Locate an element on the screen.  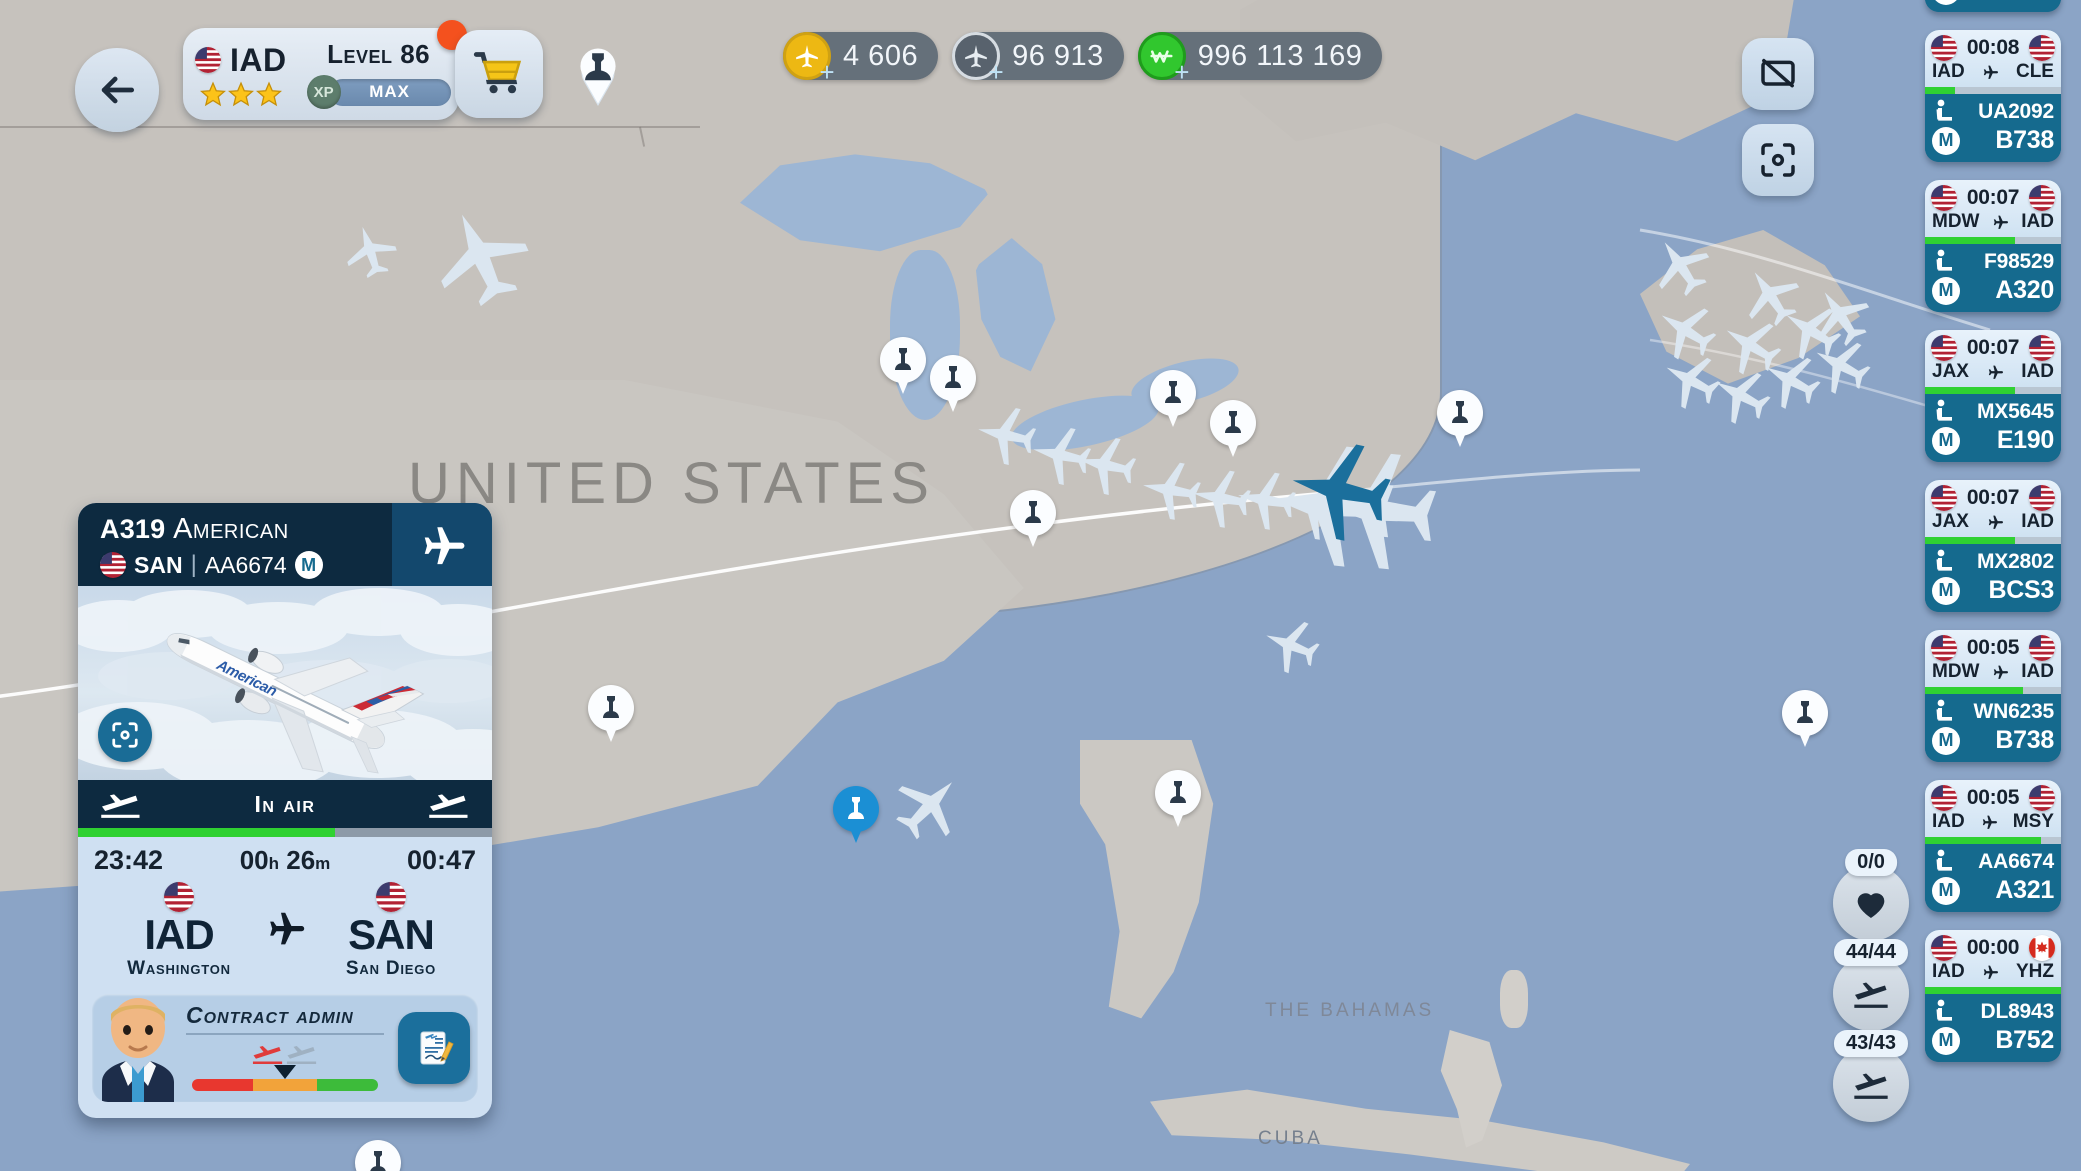
flight-item-aircraft: B752 is located at coordinates (2024, 1040).